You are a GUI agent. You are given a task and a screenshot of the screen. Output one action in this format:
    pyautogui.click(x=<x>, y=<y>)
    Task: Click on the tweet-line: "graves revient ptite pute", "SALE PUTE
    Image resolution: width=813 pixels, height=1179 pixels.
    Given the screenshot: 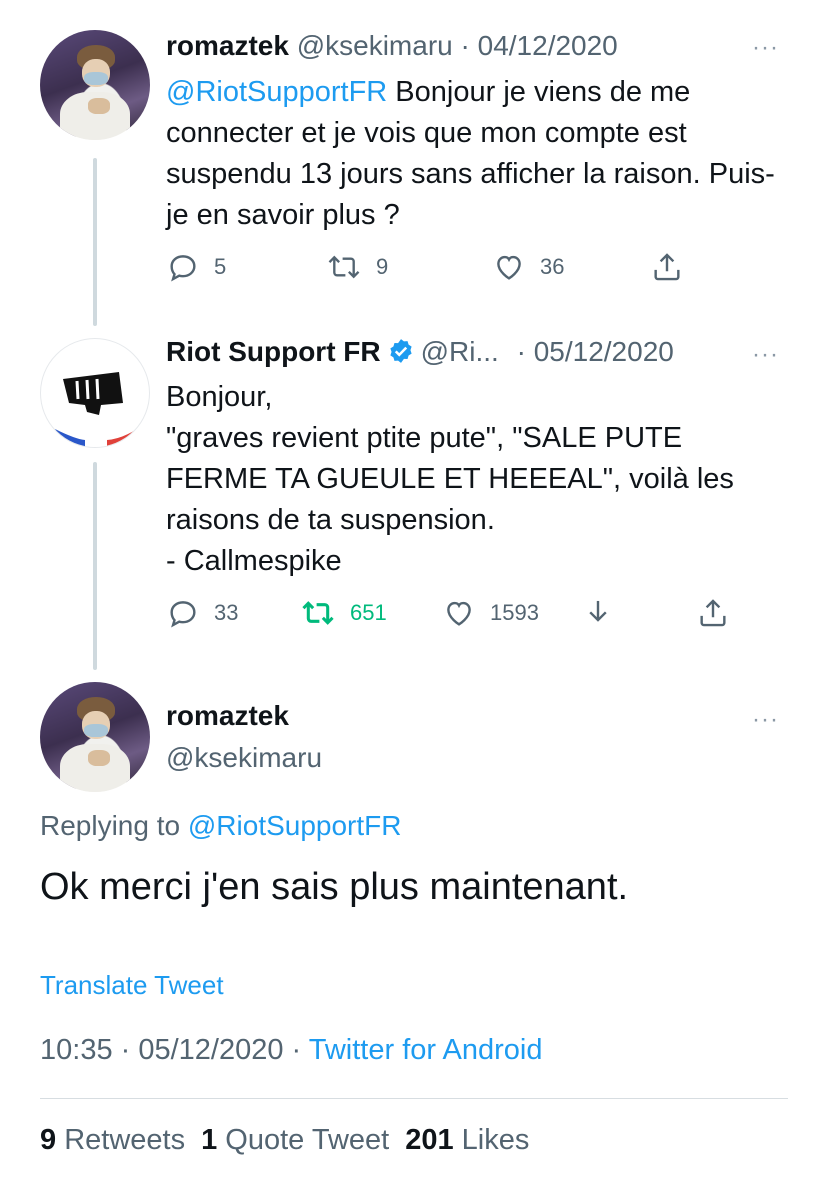 What is the action you would take?
    pyautogui.click(x=424, y=438)
    